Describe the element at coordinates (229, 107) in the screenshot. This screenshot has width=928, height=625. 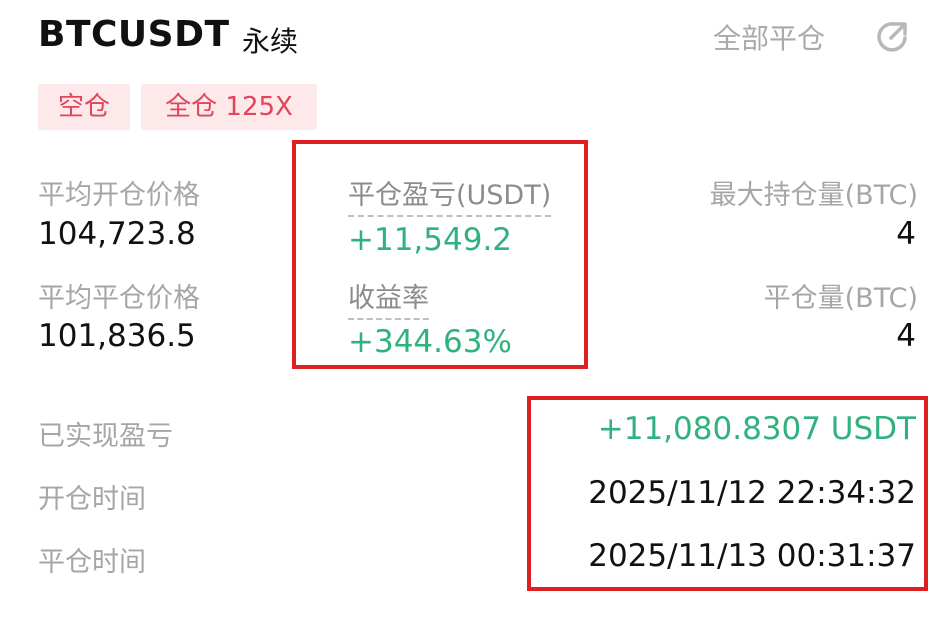
I see `margin-leverage-badge: 全仓 125X` at that location.